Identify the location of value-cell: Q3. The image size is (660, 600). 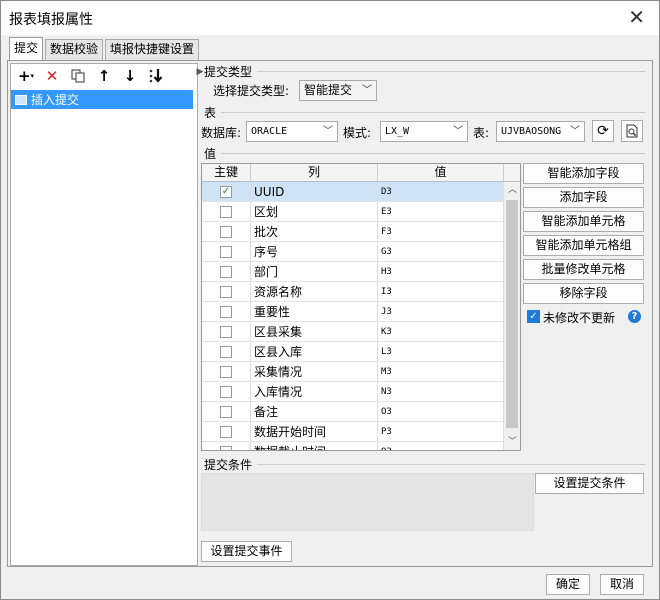
(441, 446).